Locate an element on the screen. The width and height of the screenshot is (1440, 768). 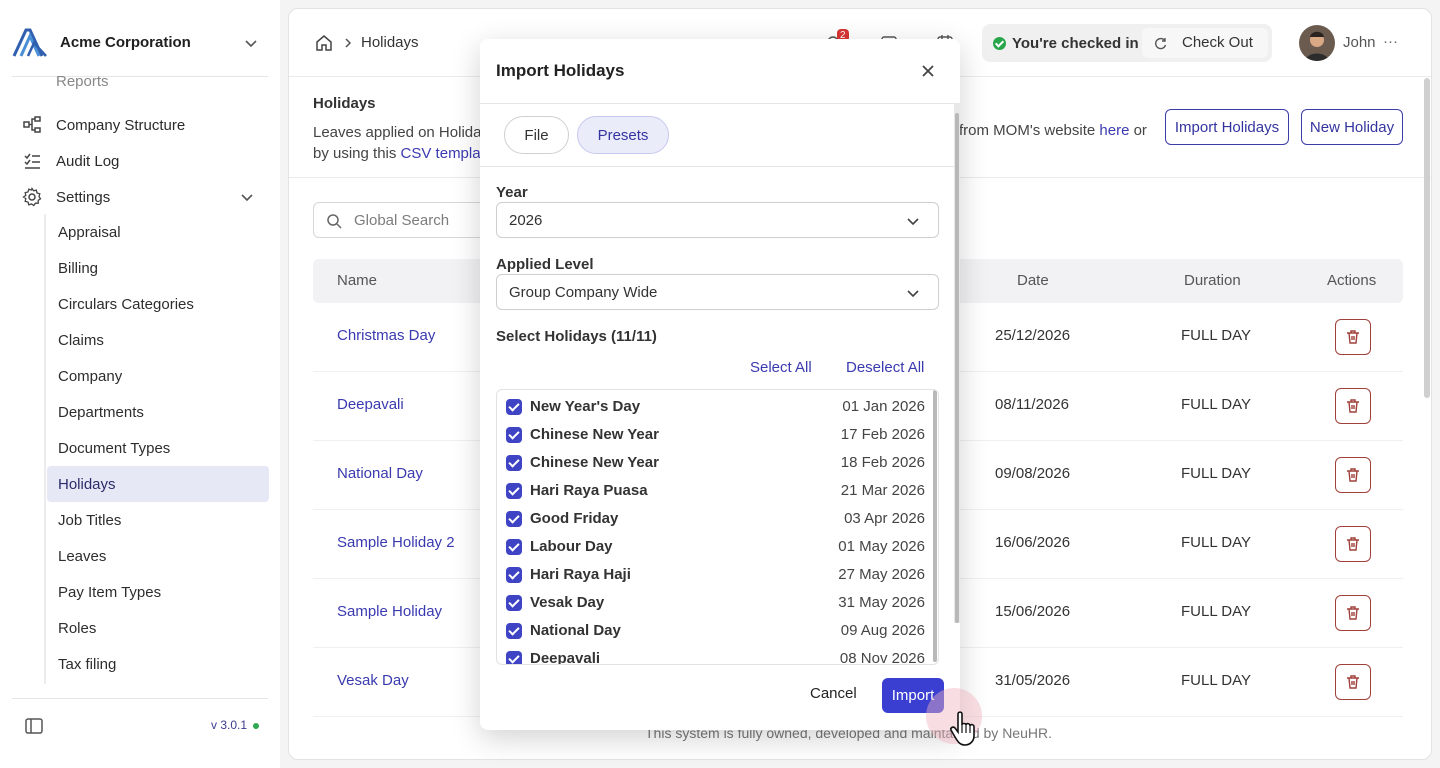
submenu-item-leaves: Leaves is located at coordinates (158, 556).